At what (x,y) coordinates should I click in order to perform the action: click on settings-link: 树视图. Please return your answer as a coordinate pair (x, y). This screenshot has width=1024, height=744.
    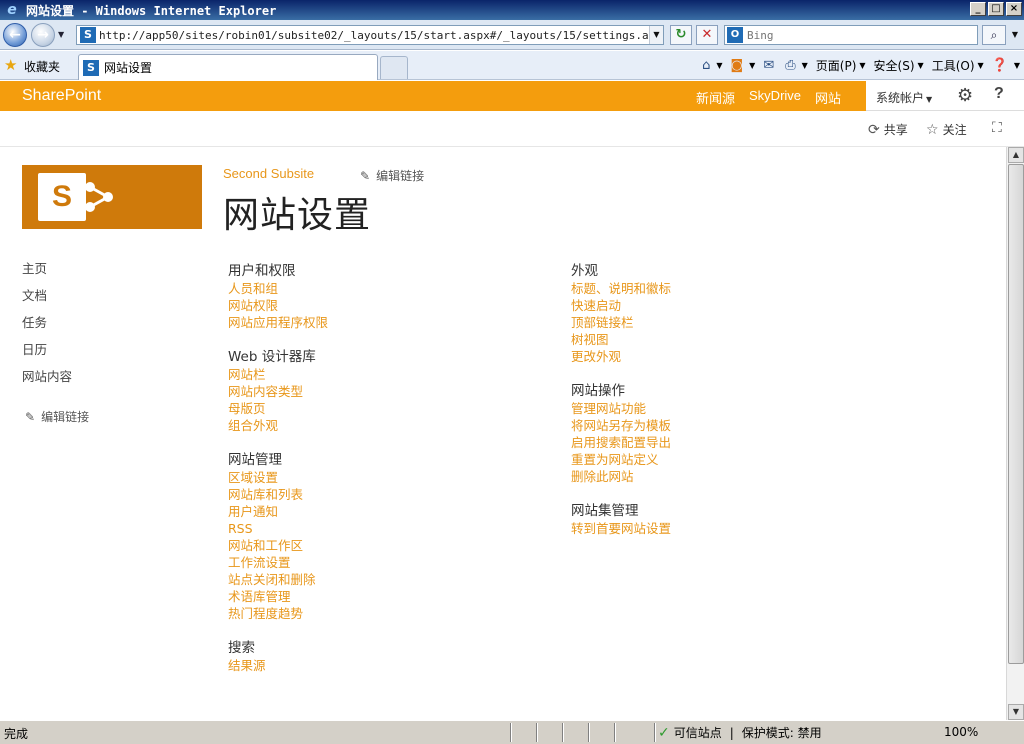
    Looking at the image, I should click on (621, 340).